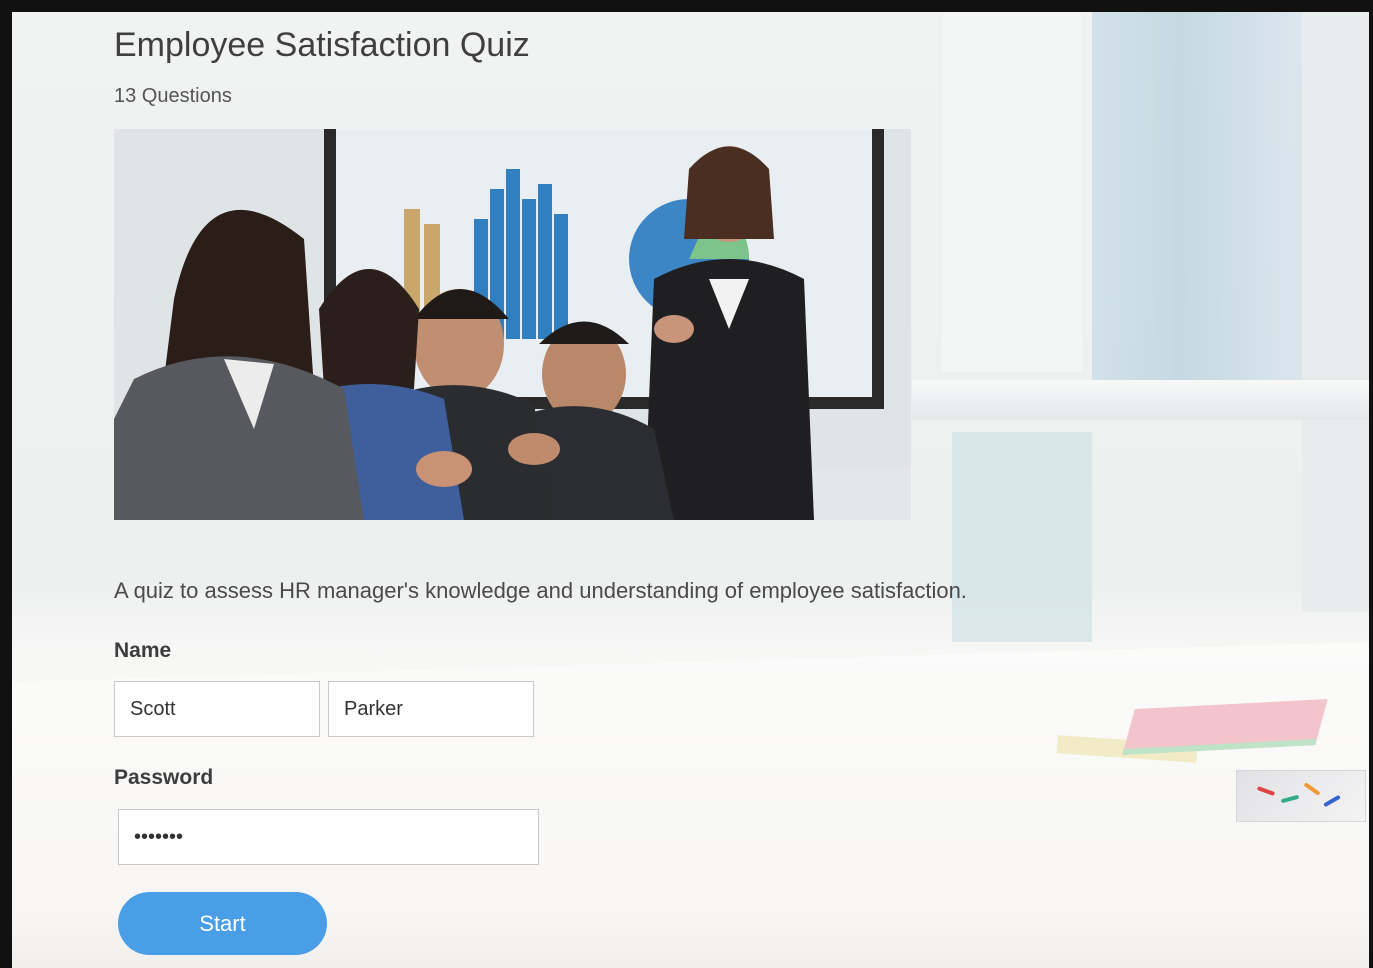  I want to click on question-count: 13 Questions, so click(173, 96).